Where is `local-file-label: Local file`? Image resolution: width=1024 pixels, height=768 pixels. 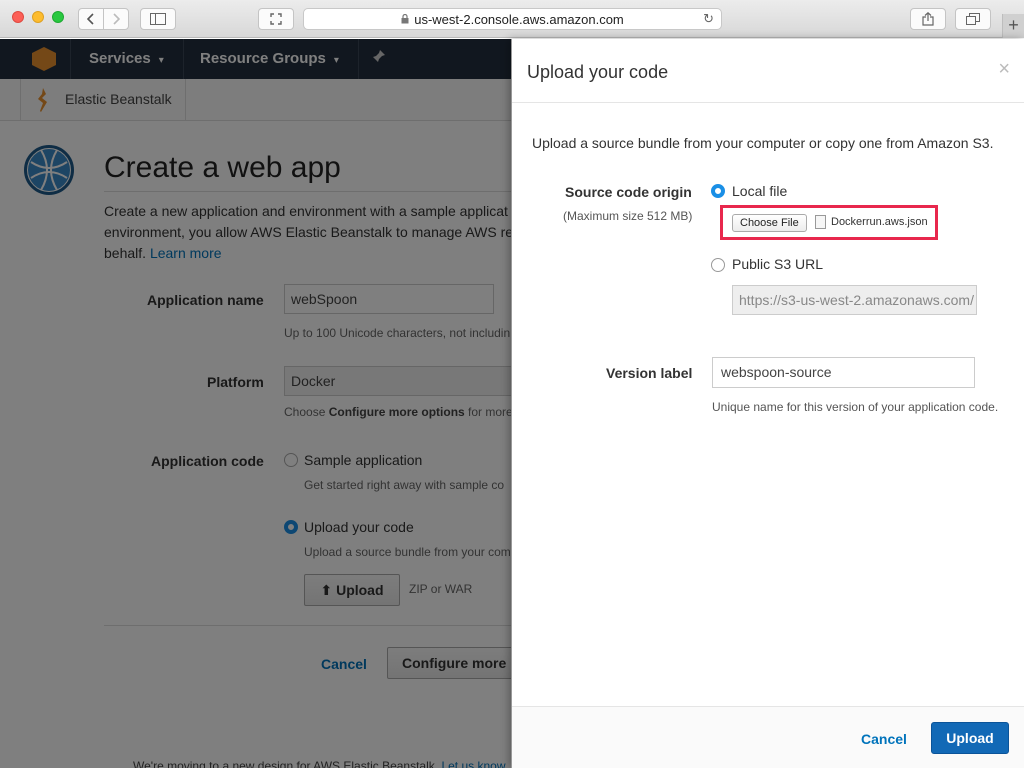
local-file-label: Local file is located at coordinates (759, 191).